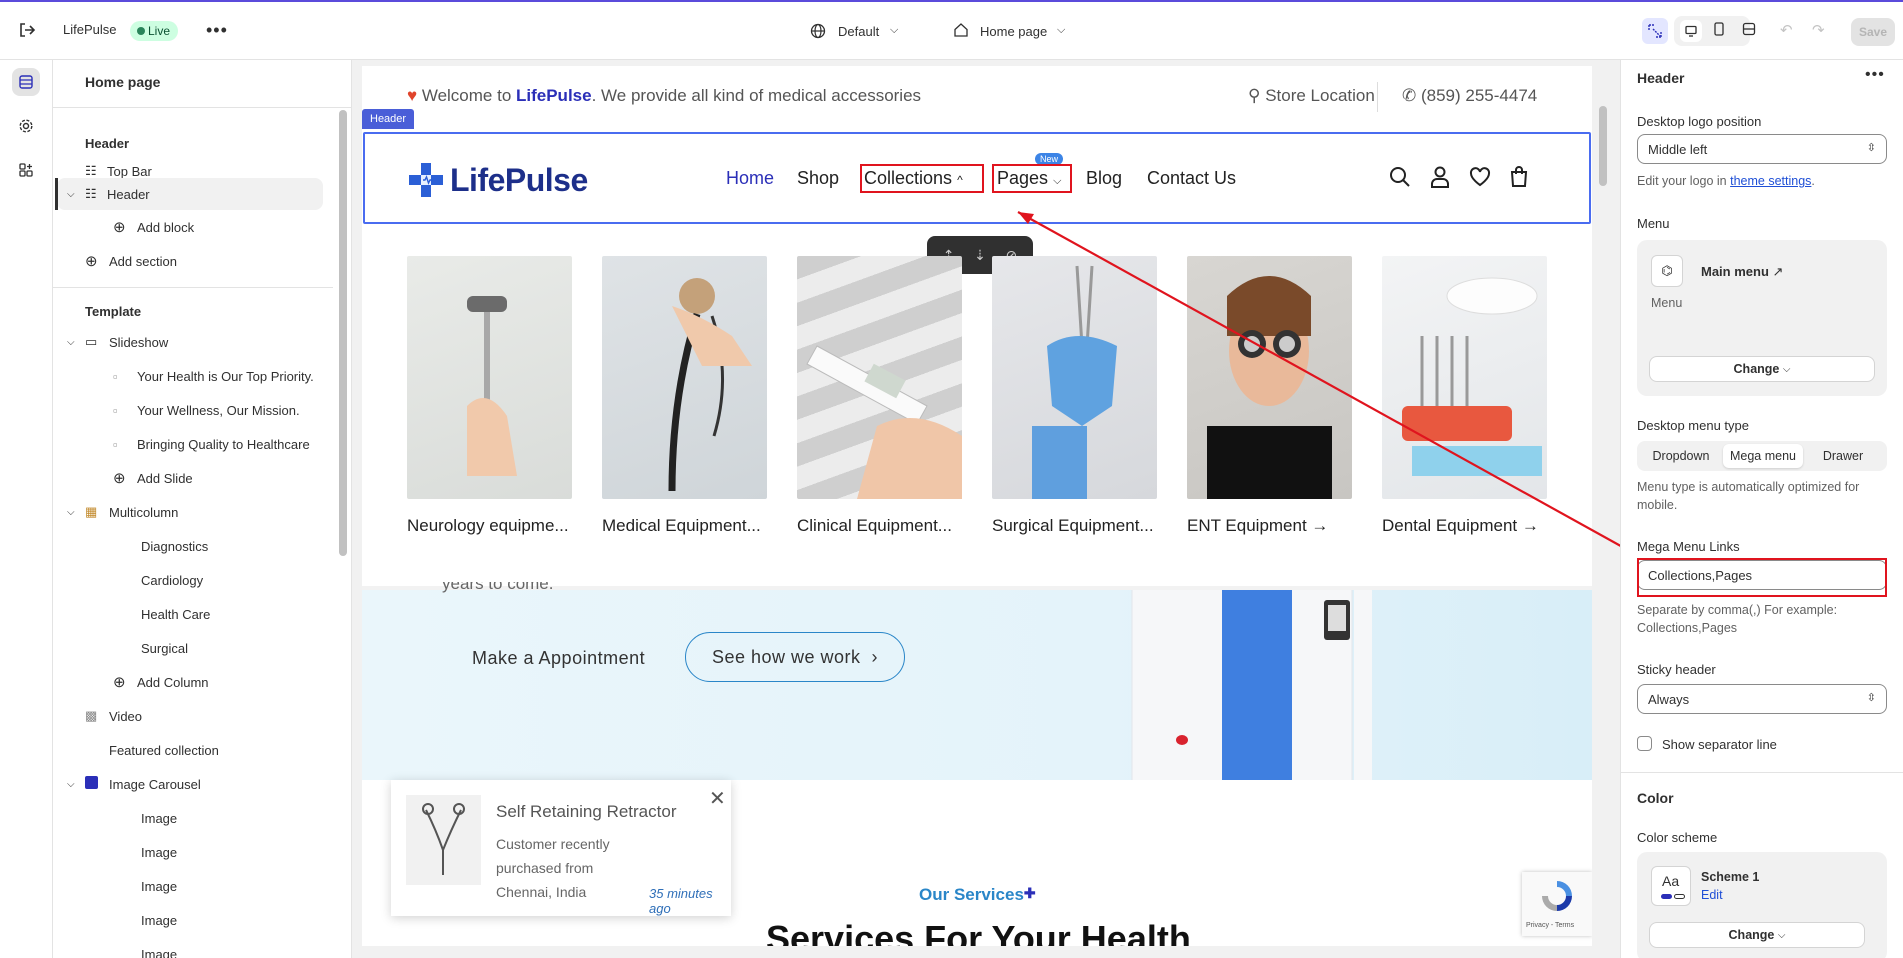 The image size is (1903, 958). I want to click on theme-selector: Default, so click(858, 31).